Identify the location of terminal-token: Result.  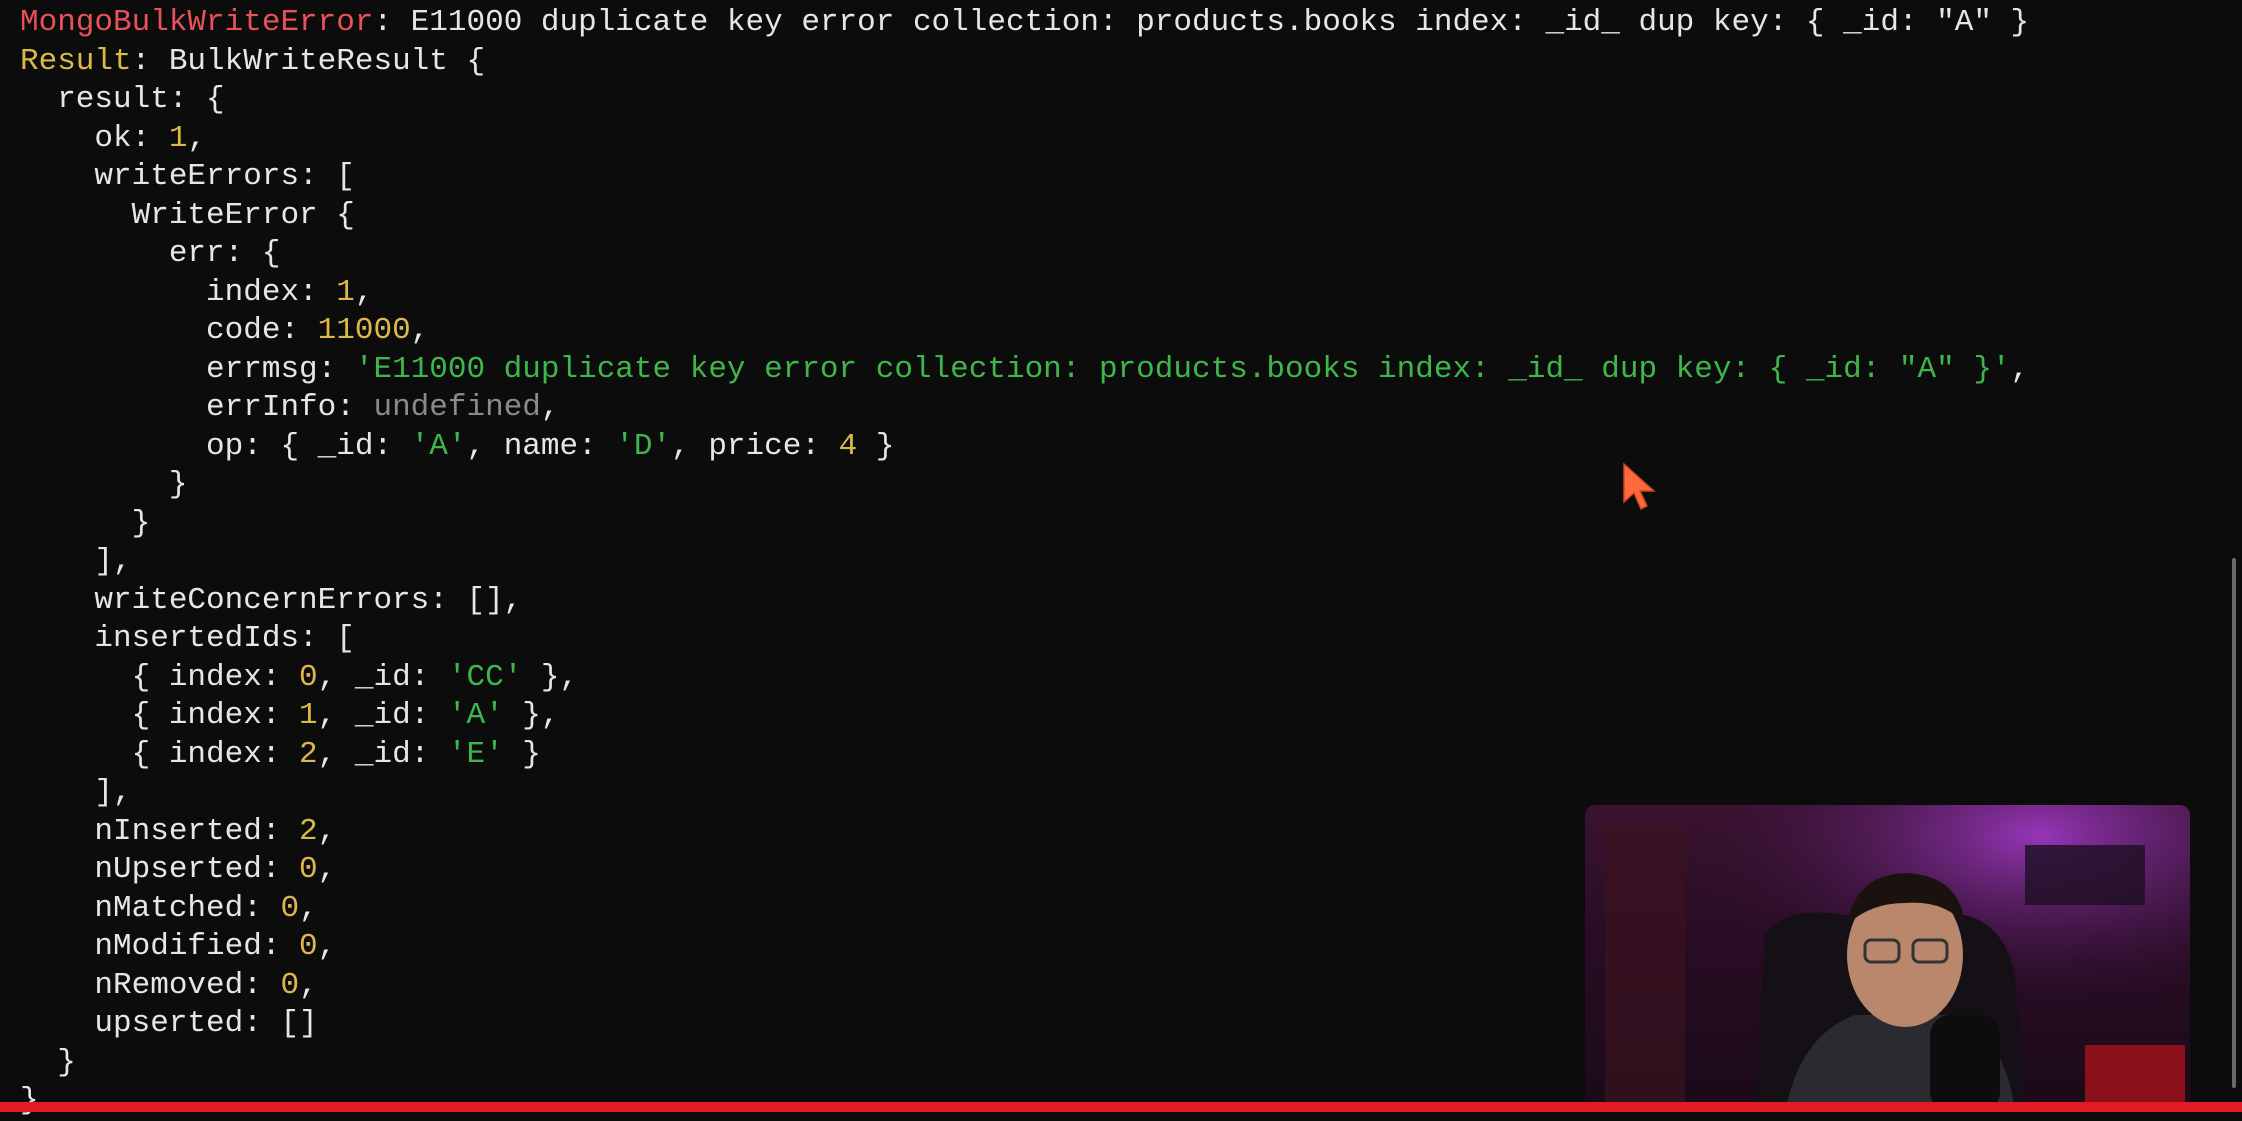
(76, 61).